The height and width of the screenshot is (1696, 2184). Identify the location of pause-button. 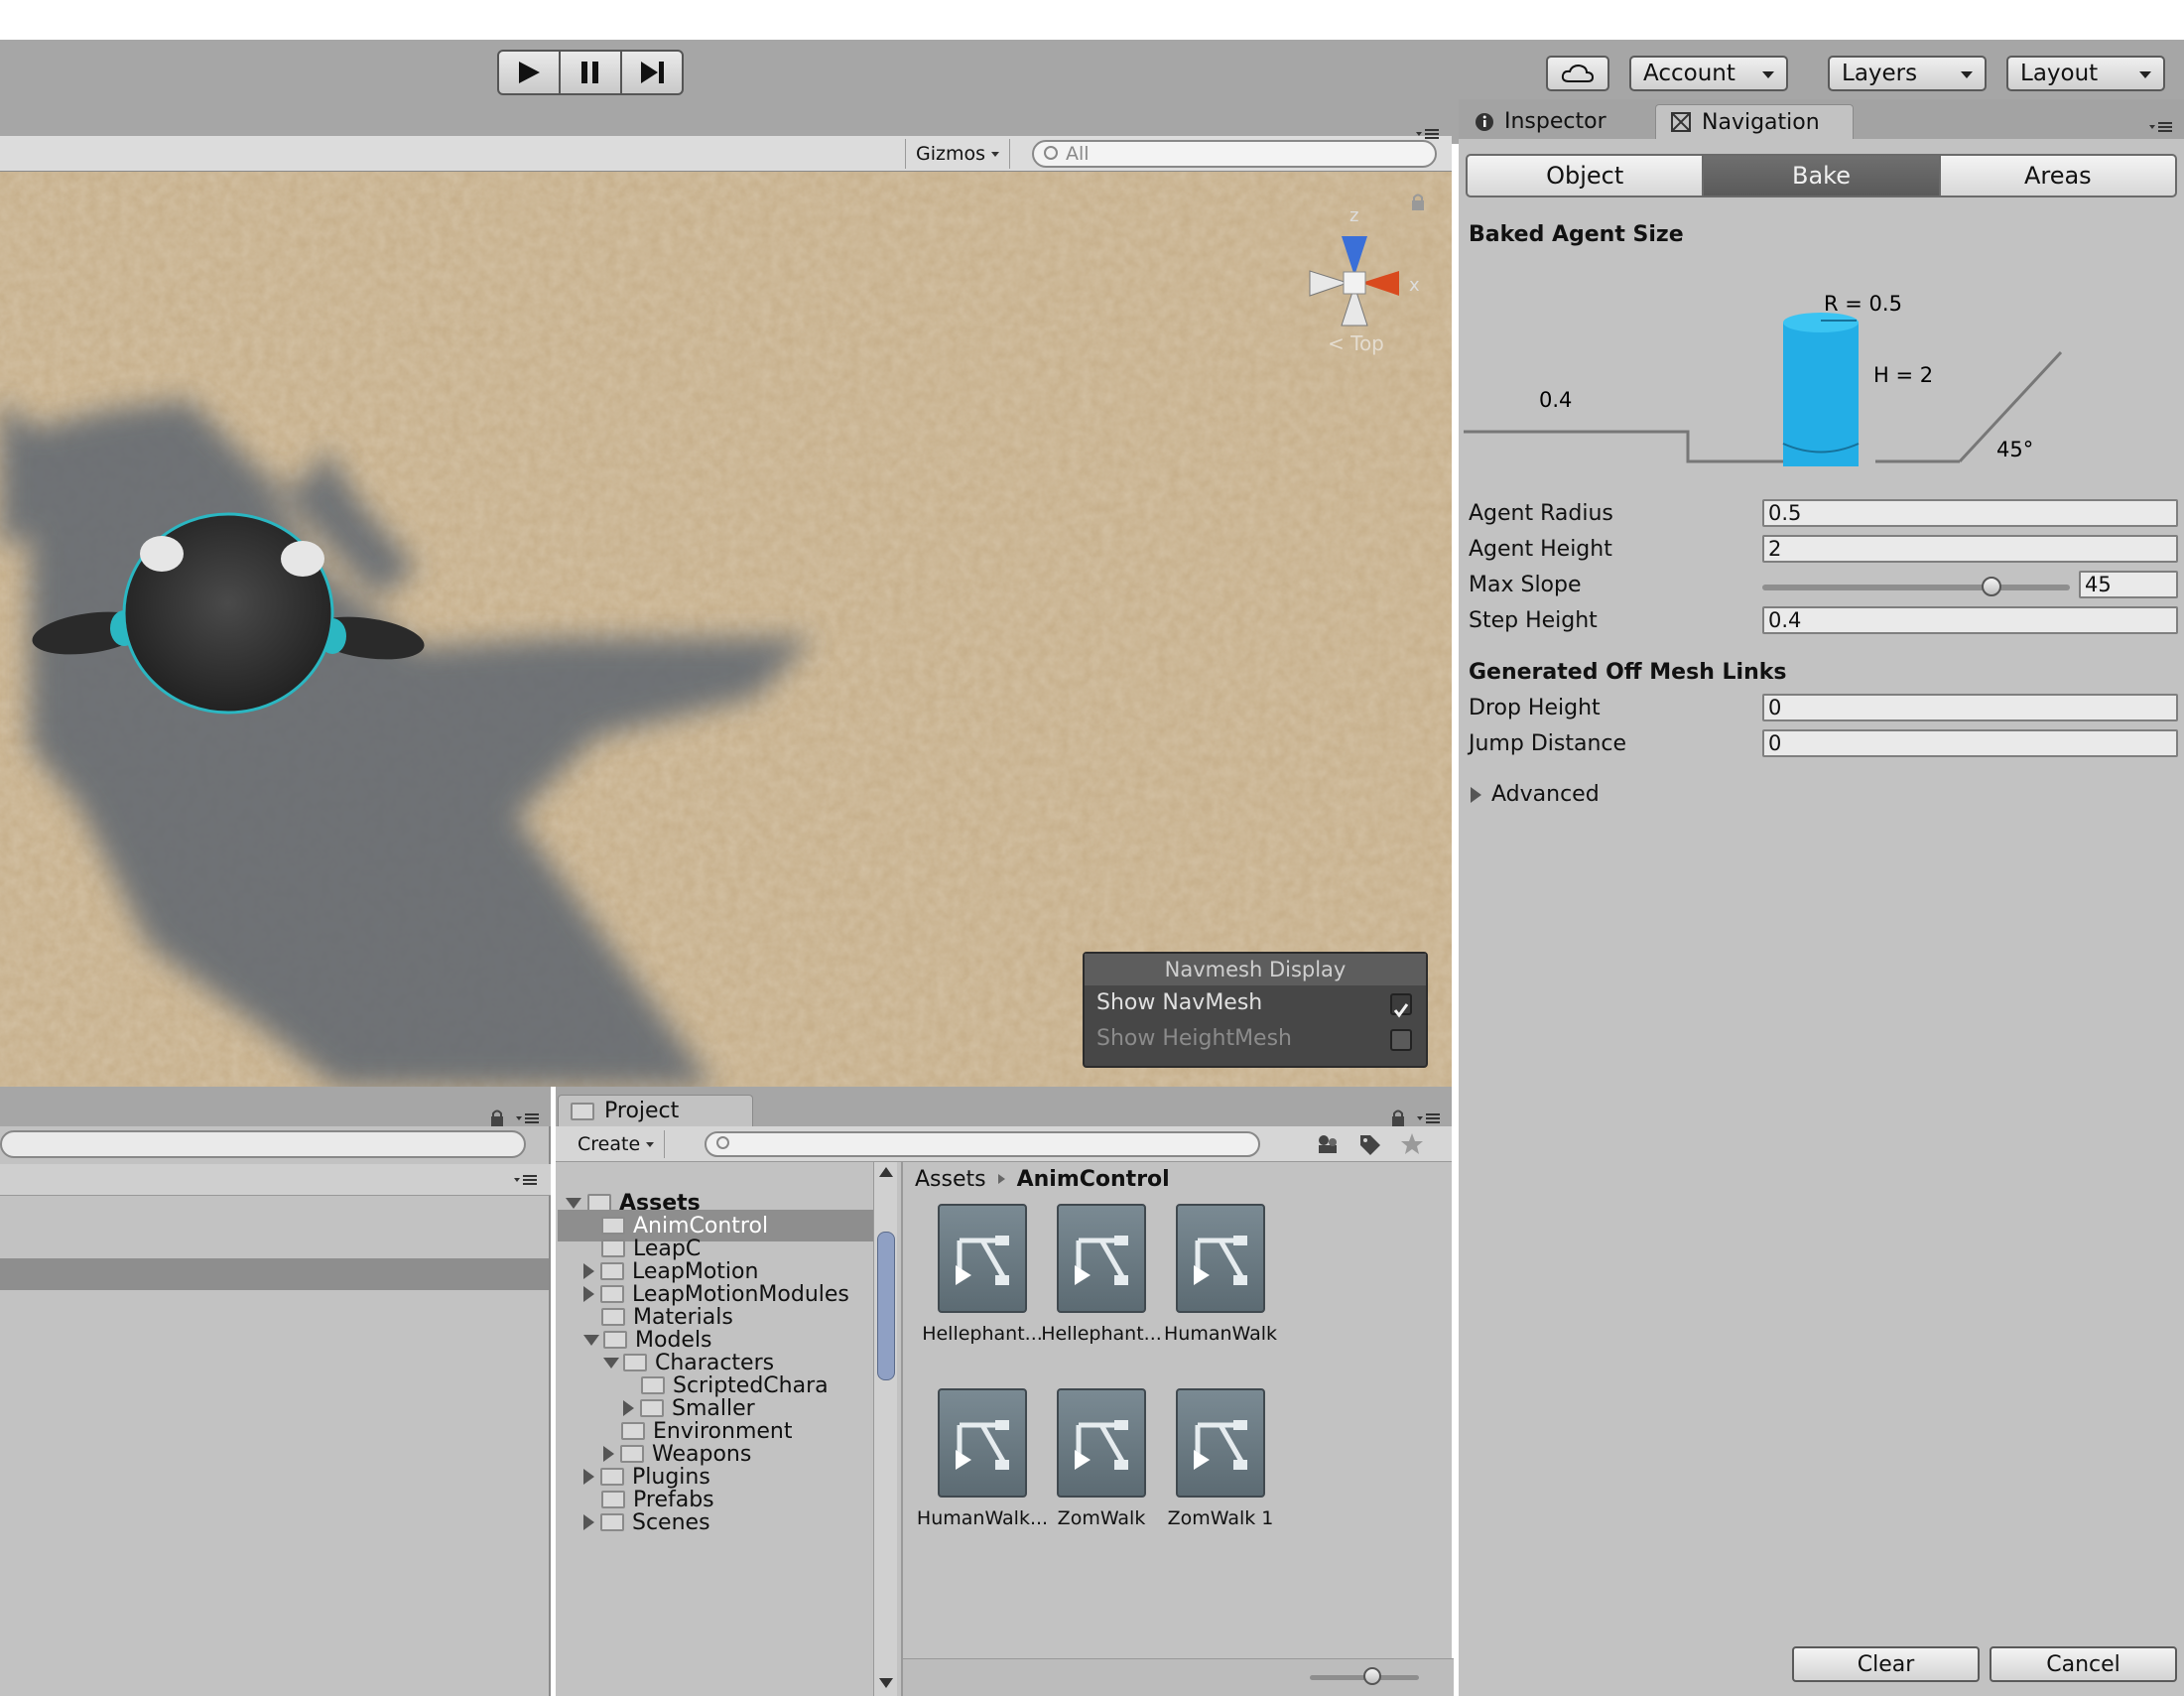
(590, 72).